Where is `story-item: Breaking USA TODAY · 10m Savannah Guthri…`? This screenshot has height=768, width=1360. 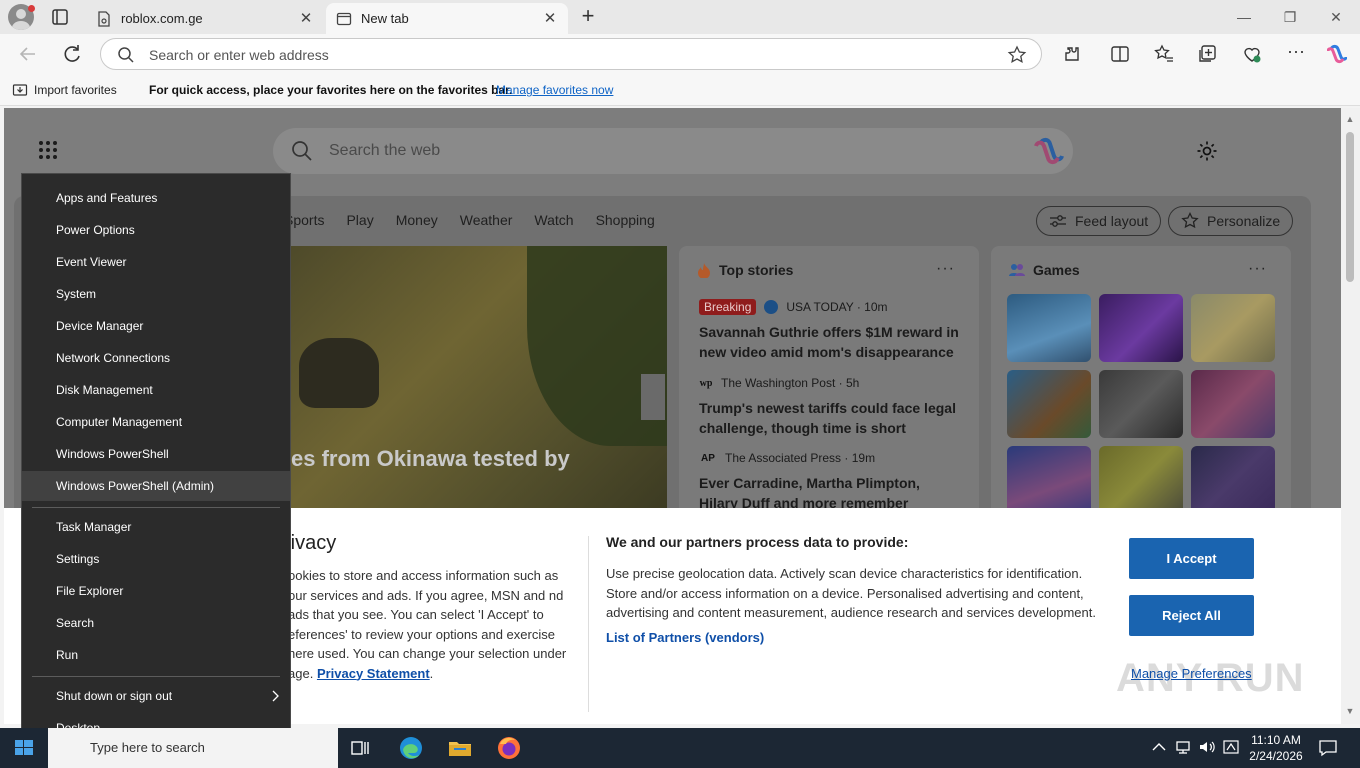
story-item: Breaking USA TODAY · 10m Savannah Guthri… is located at coordinates (830, 330).